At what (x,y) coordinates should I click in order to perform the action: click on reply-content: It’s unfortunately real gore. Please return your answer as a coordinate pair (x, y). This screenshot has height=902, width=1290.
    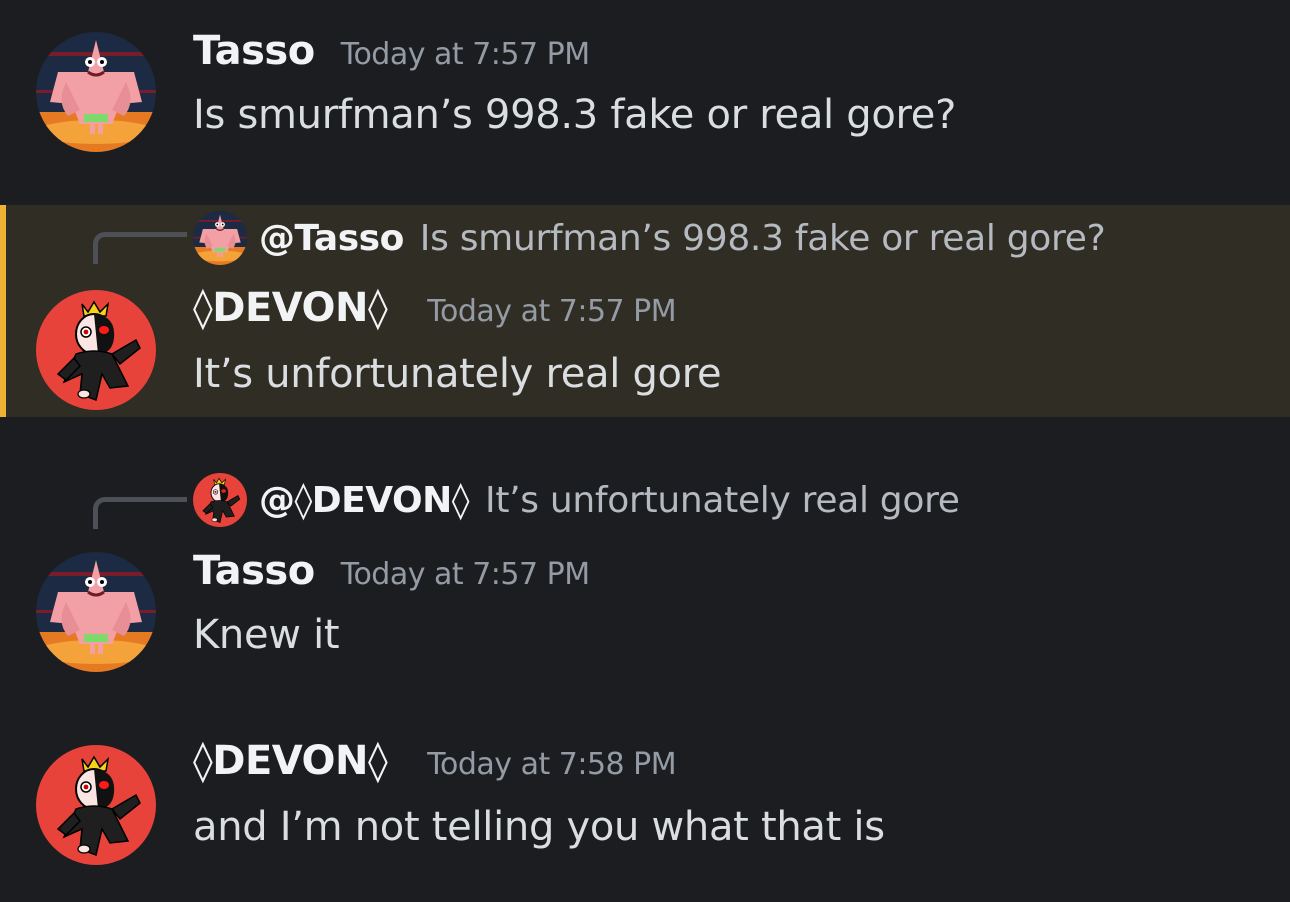
    Looking at the image, I should click on (722, 500).